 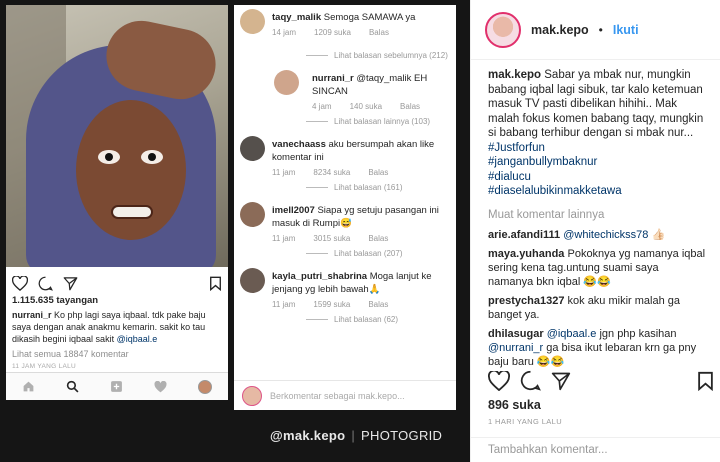 What do you see at coordinates (356, 435) in the screenshot?
I see `watermark: @mak.kepo | PHOTOGRID` at bounding box center [356, 435].